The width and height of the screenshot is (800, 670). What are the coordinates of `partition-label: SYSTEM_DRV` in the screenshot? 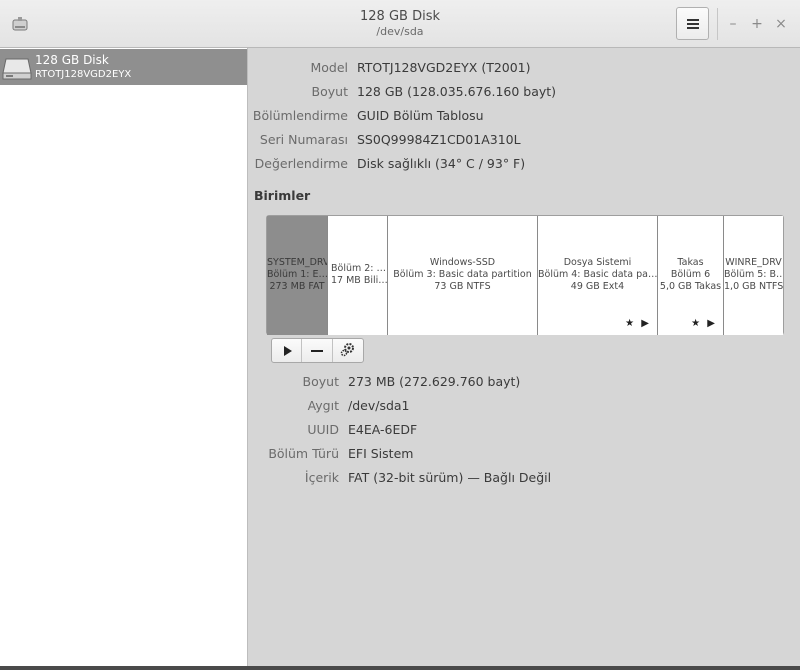 It's located at (297, 262).